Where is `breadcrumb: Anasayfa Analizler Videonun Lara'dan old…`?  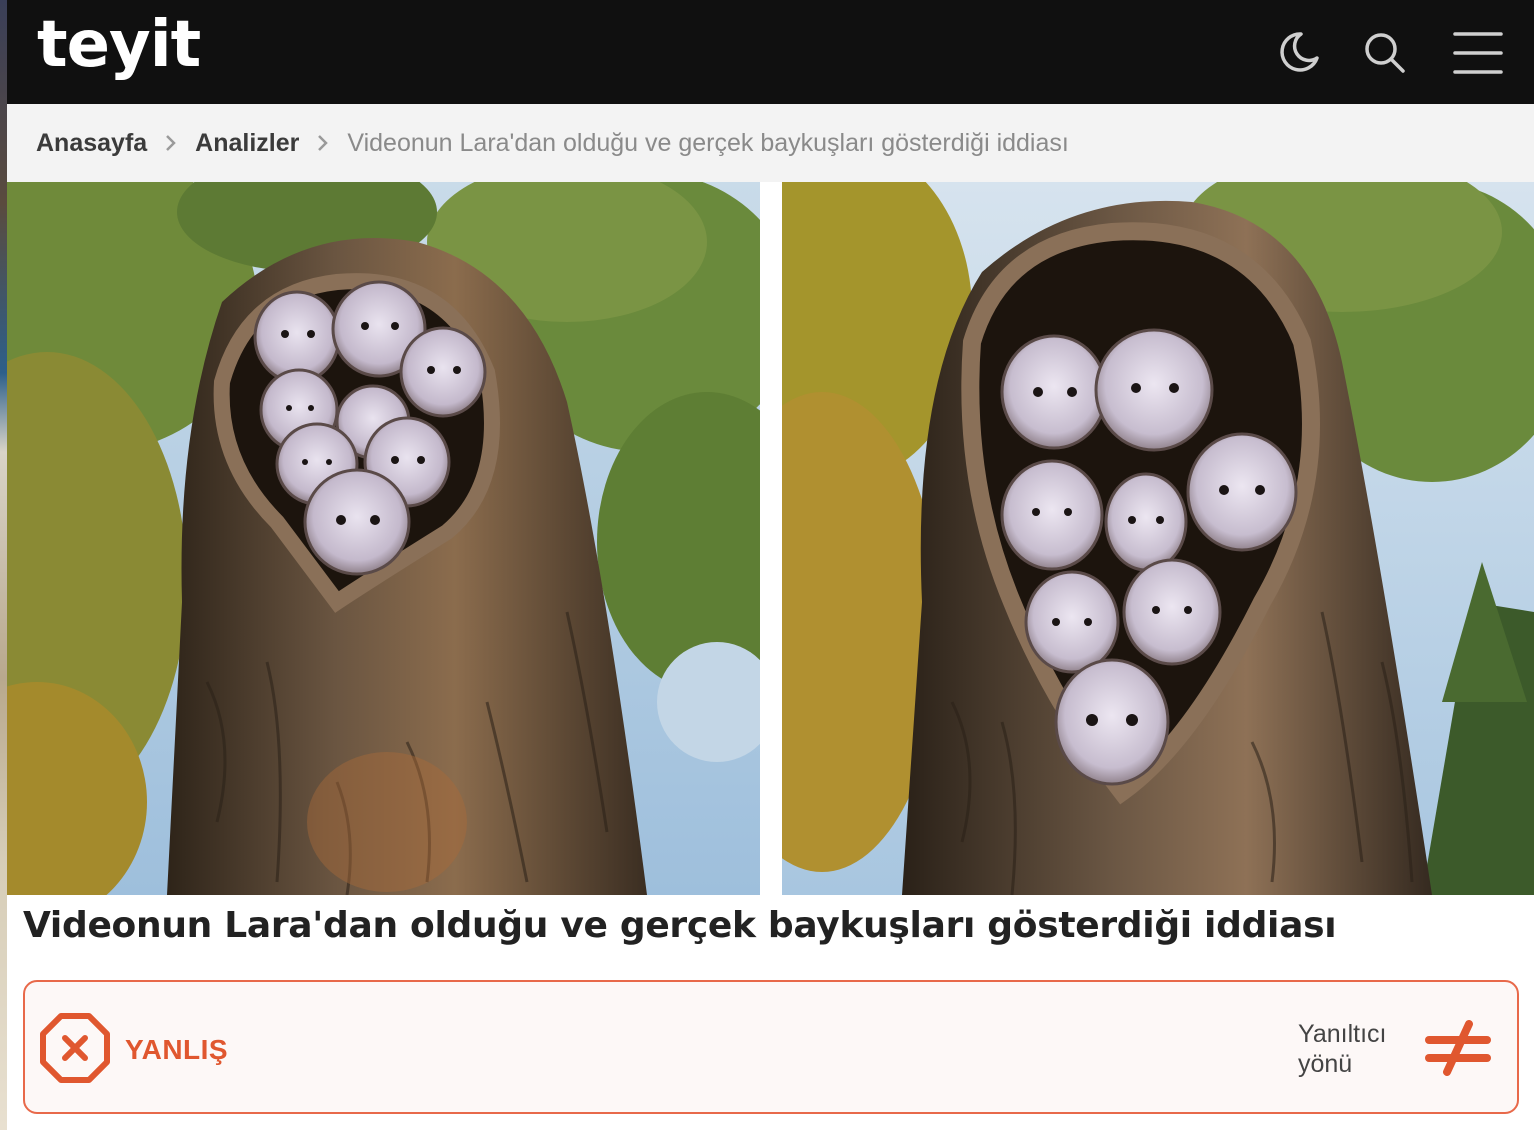
breadcrumb: Anasayfa Analizler Videonun Lara'dan old… is located at coordinates (770, 143).